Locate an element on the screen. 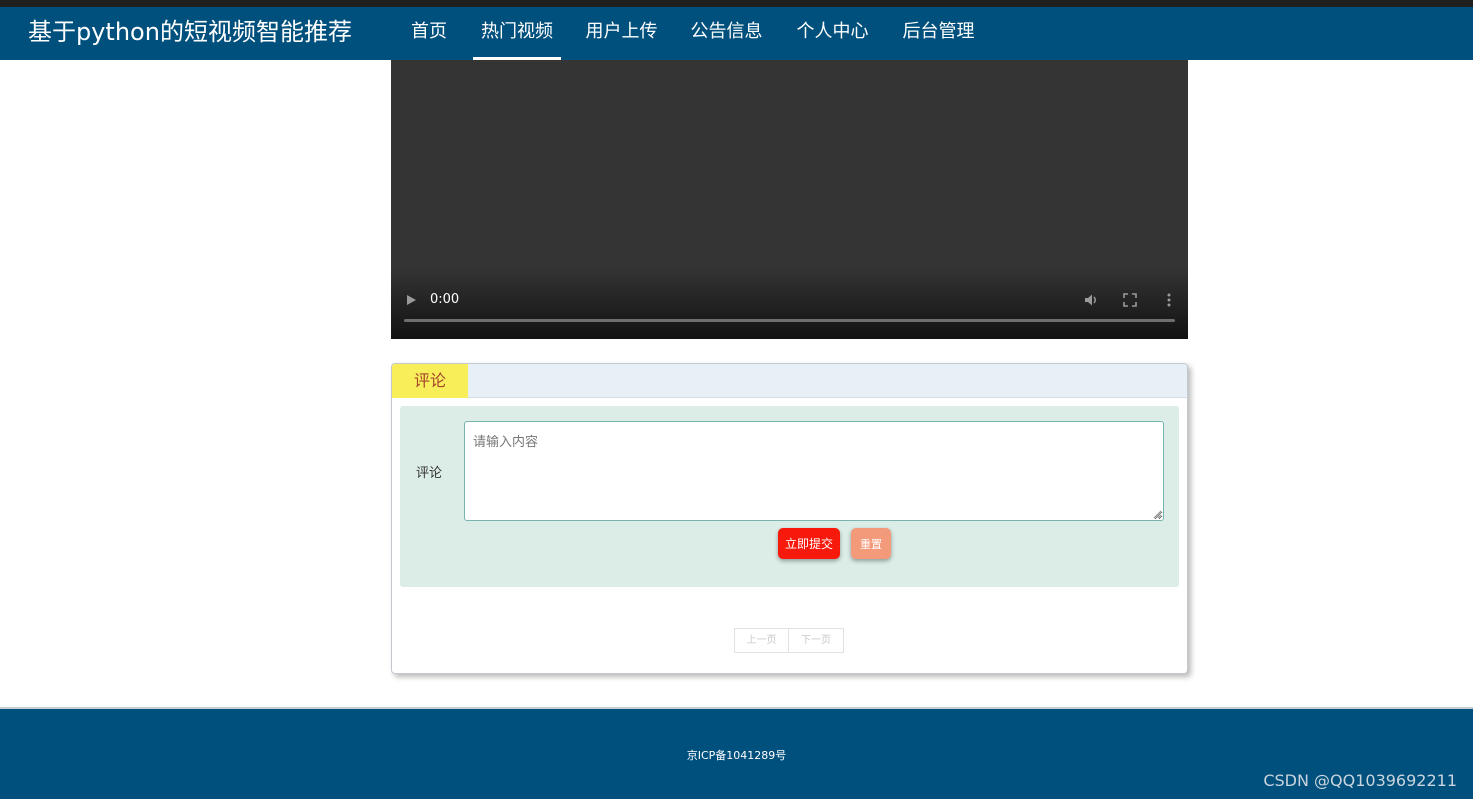  fullscreen-icon is located at coordinates (1130, 300).